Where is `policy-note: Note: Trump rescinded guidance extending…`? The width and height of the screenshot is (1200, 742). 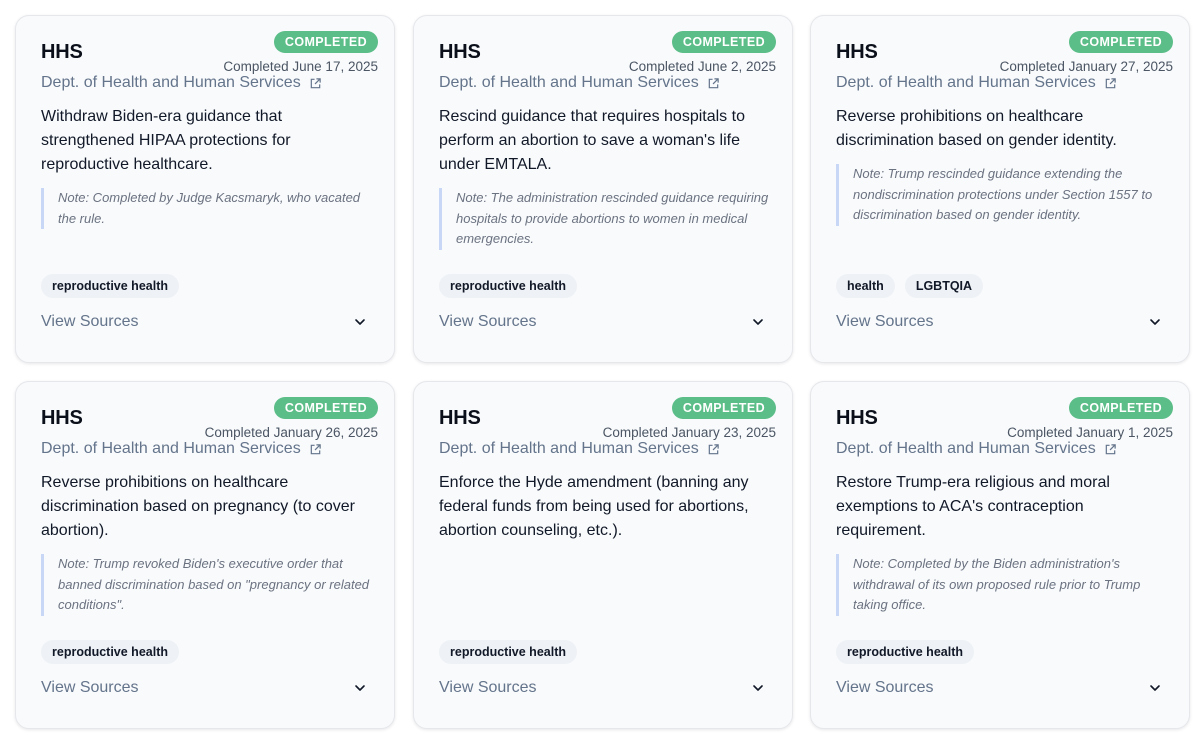 policy-note: Note: Trump rescinded guidance extending… is located at coordinates (1001, 195).